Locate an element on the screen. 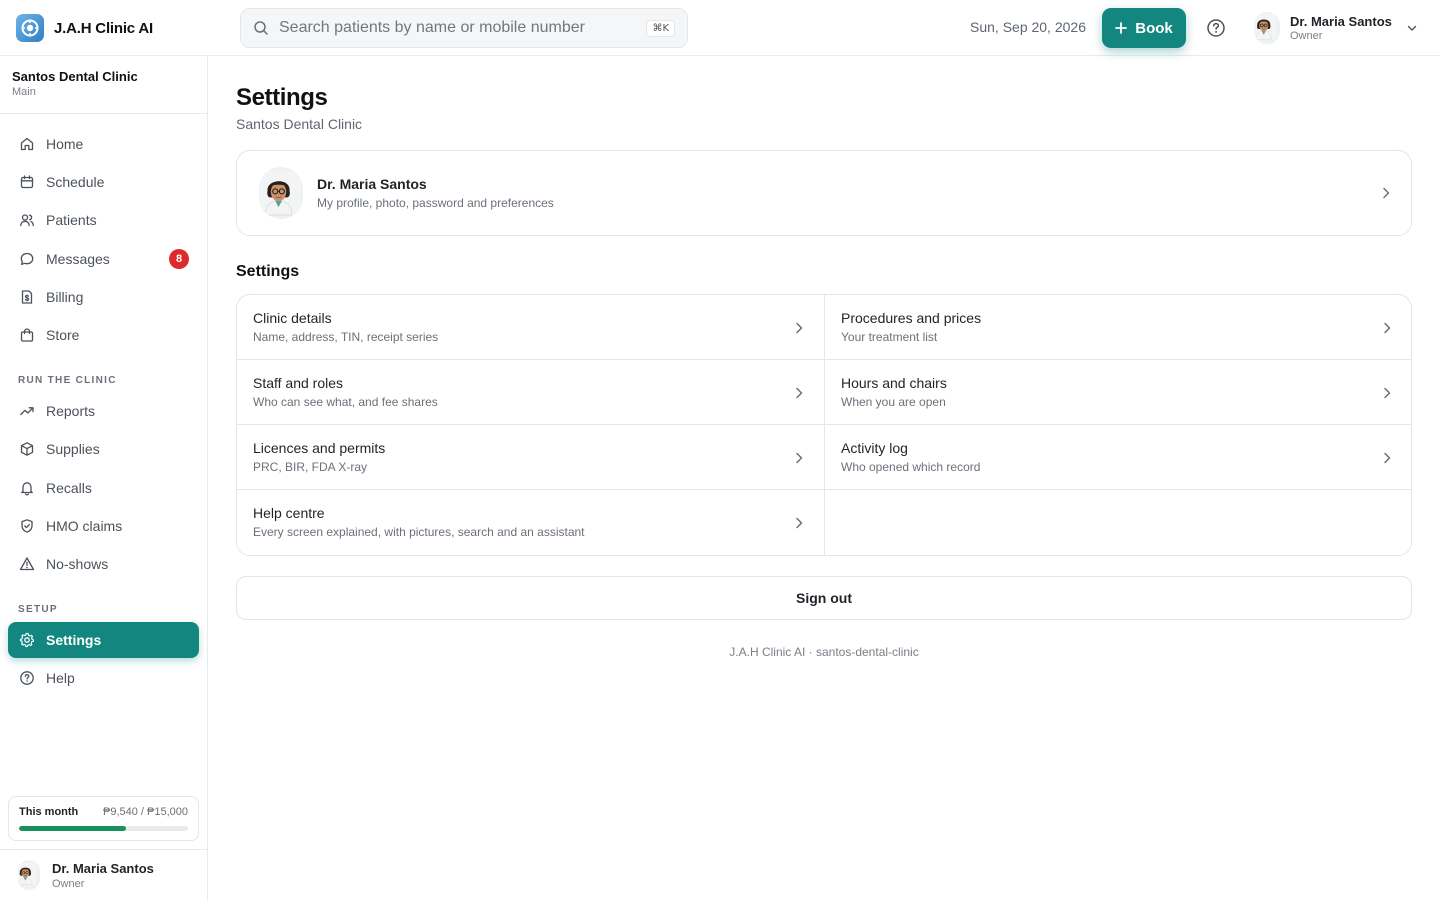 This screenshot has height=900, width=1440. sidebar-item-label: Reports is located at coordinates (71, 411).